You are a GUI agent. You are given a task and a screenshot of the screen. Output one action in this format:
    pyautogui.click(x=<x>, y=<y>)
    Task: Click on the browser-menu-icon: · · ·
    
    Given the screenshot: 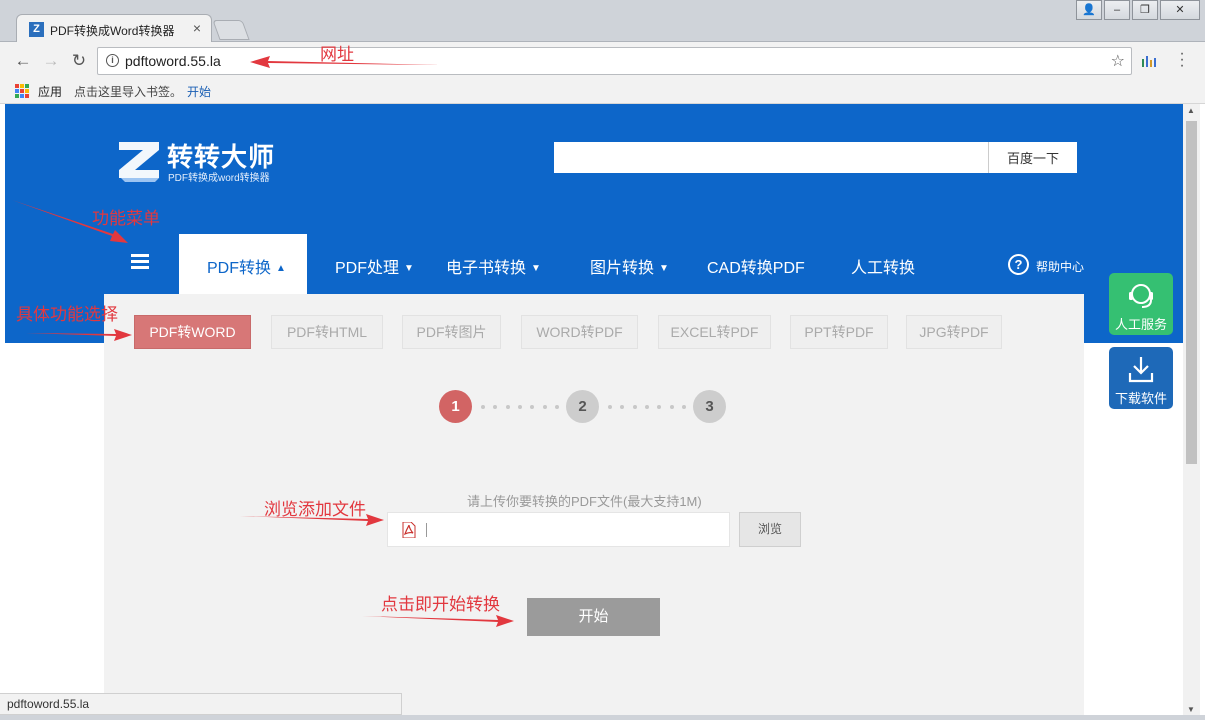 What is the action you would take?
    pyautogui.click(x=1182, y=60)
    